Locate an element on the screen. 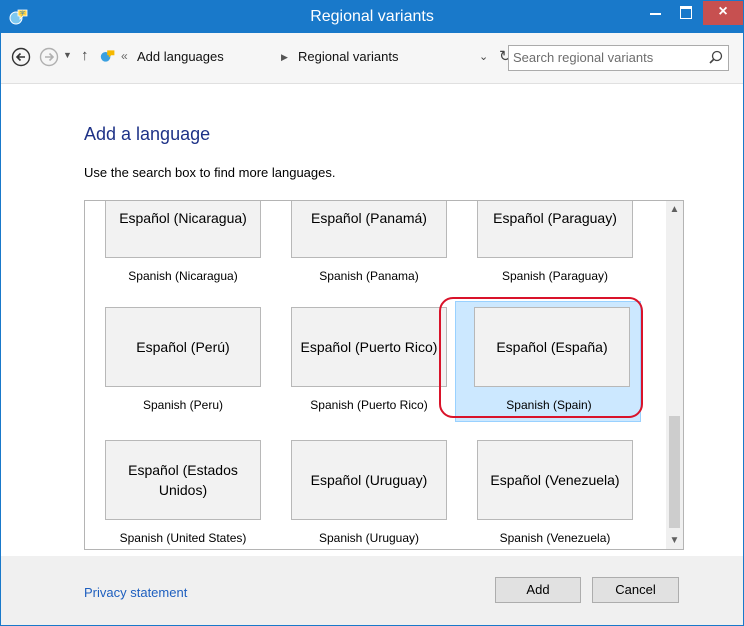 The width and height of the screenshot is (744, 626). up-arrow-icon: ↑ is located at coordinates (85, 55).